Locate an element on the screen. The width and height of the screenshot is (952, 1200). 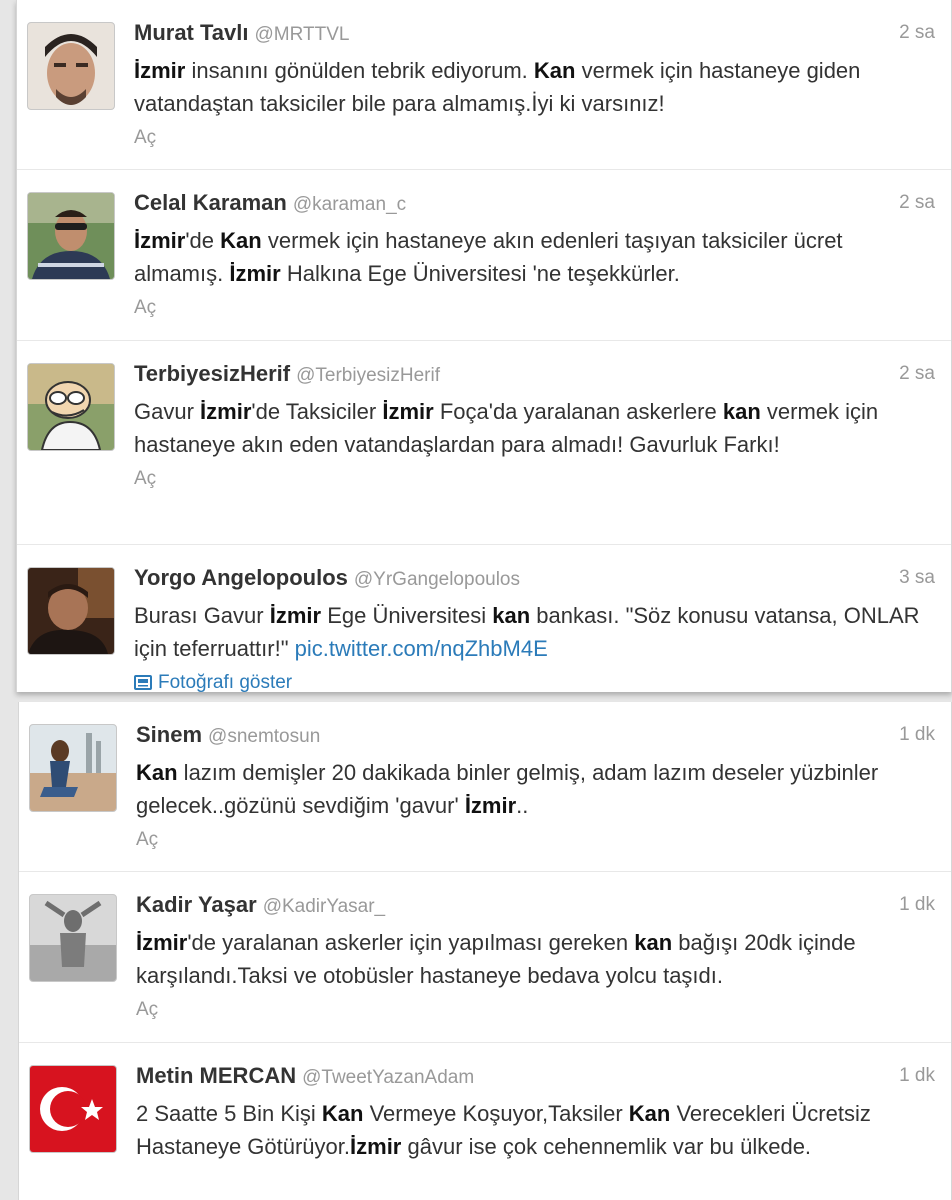
tweet-time: 3 sa is located at coordinates (917, 578).